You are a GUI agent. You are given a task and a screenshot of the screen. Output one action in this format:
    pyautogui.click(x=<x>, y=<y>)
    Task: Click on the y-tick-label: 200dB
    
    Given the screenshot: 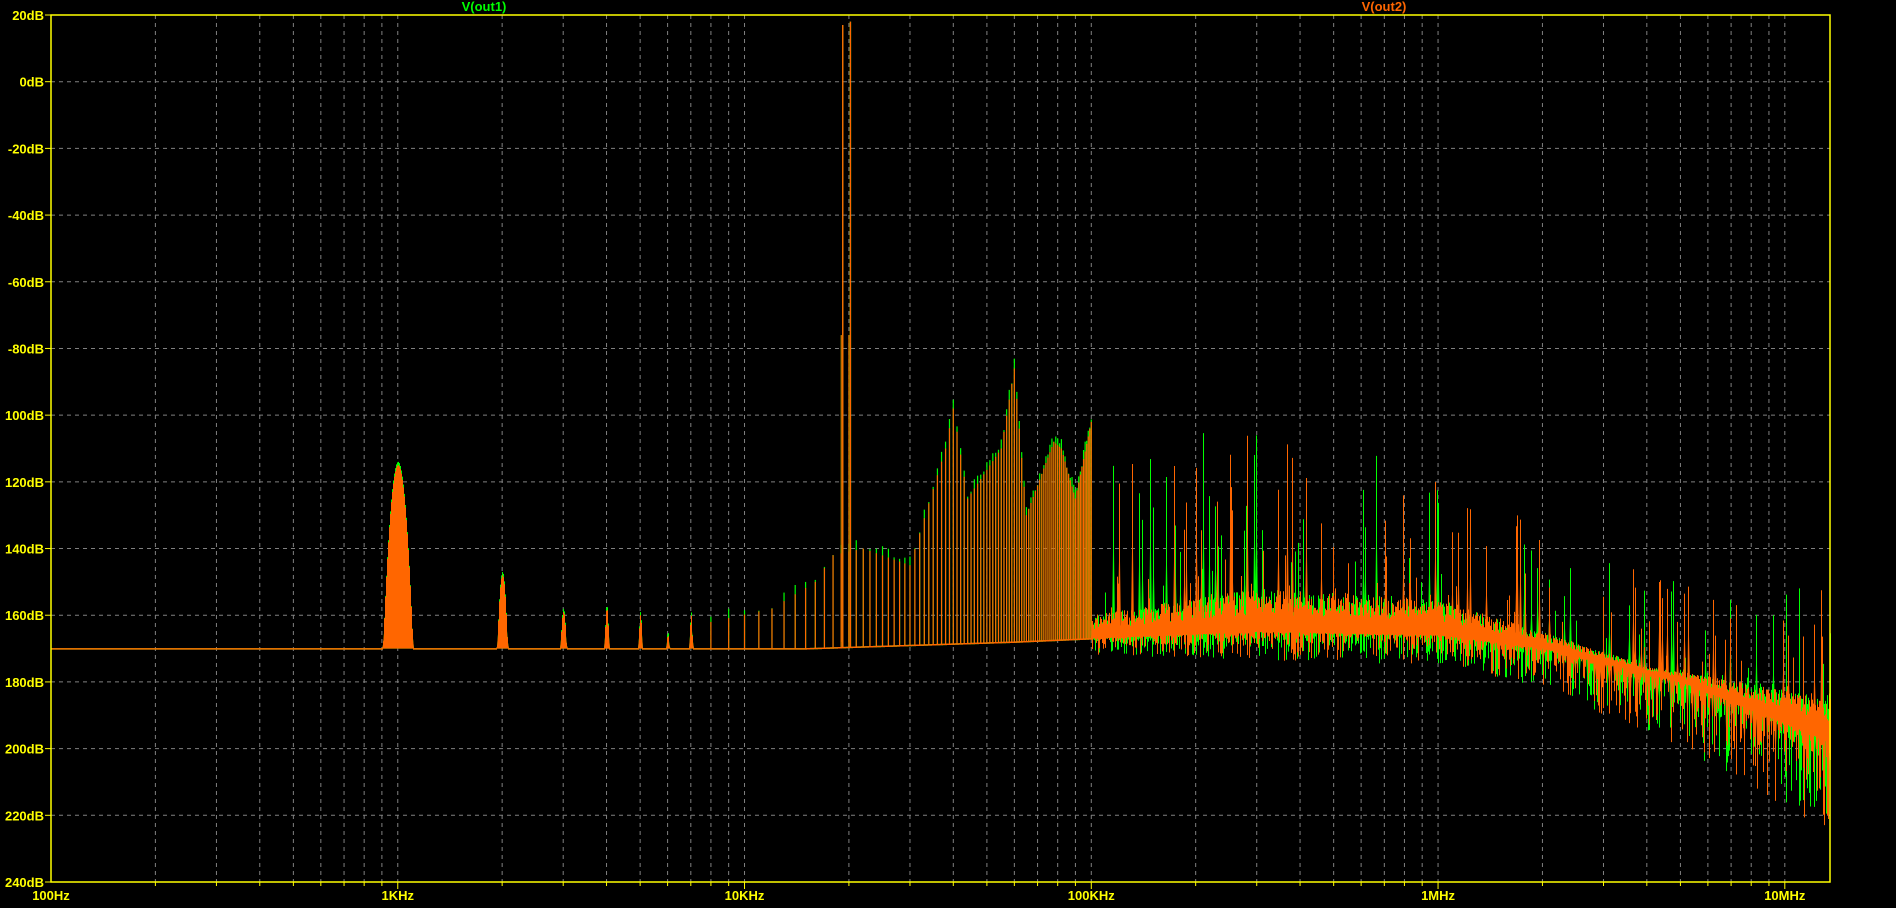 What is the action you would take?
    pyautogui.click(x=24, y=749)
    